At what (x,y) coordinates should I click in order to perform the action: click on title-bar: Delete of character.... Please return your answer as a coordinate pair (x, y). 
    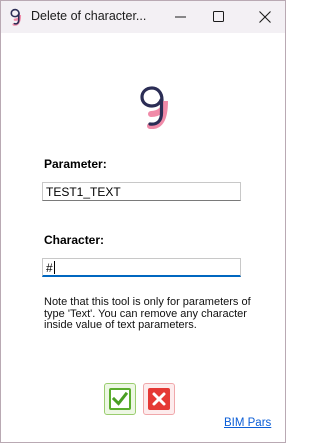
    Looking at the image, I should click on (143, 17).